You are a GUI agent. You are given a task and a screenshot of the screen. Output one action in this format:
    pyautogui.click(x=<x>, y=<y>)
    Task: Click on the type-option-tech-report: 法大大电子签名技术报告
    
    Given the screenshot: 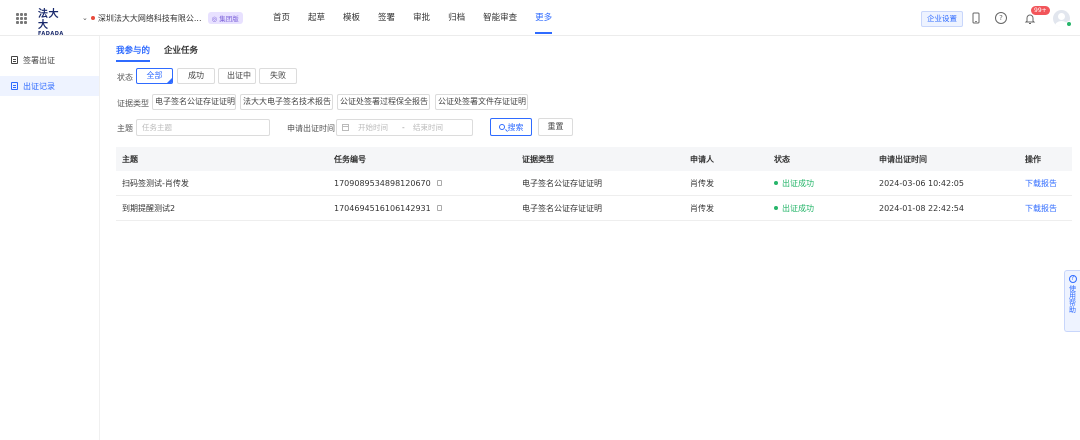 What is the action you would take?
    pyautogui.click(x=286, y=102)
    